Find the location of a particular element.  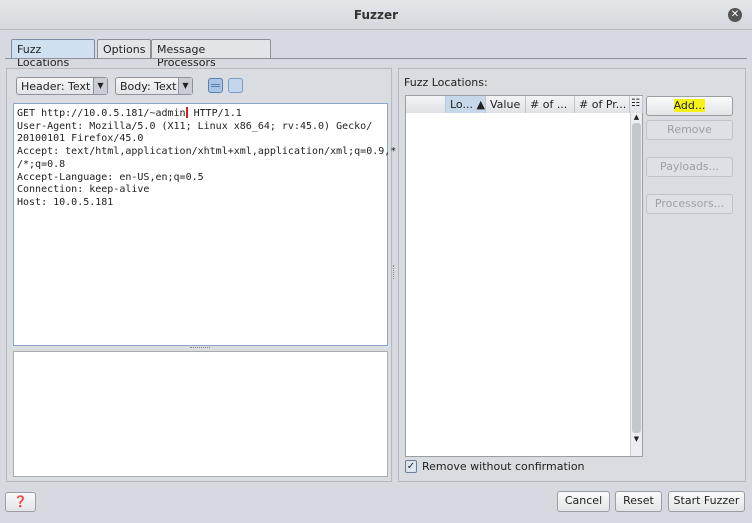

help-icon: ❓ is located at coordinates (20, 501).